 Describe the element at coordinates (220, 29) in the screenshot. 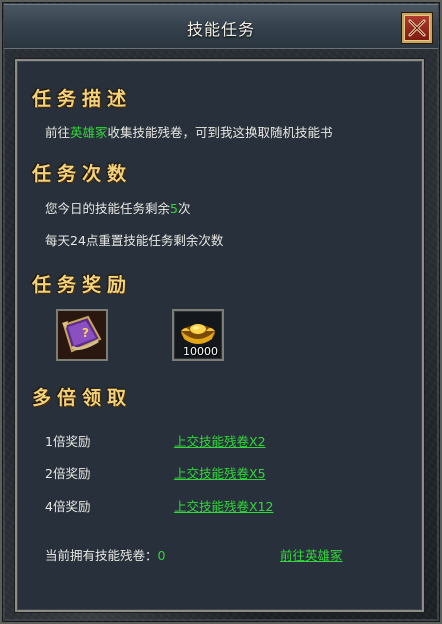

I see `window-title: 技能任务` at that location.